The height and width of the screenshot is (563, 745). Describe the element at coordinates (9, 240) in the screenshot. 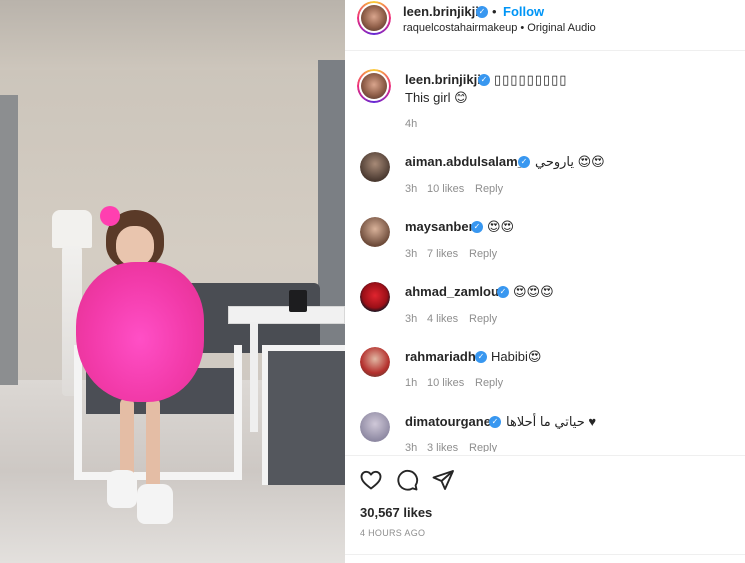

I see `video-scene-door` at that location.